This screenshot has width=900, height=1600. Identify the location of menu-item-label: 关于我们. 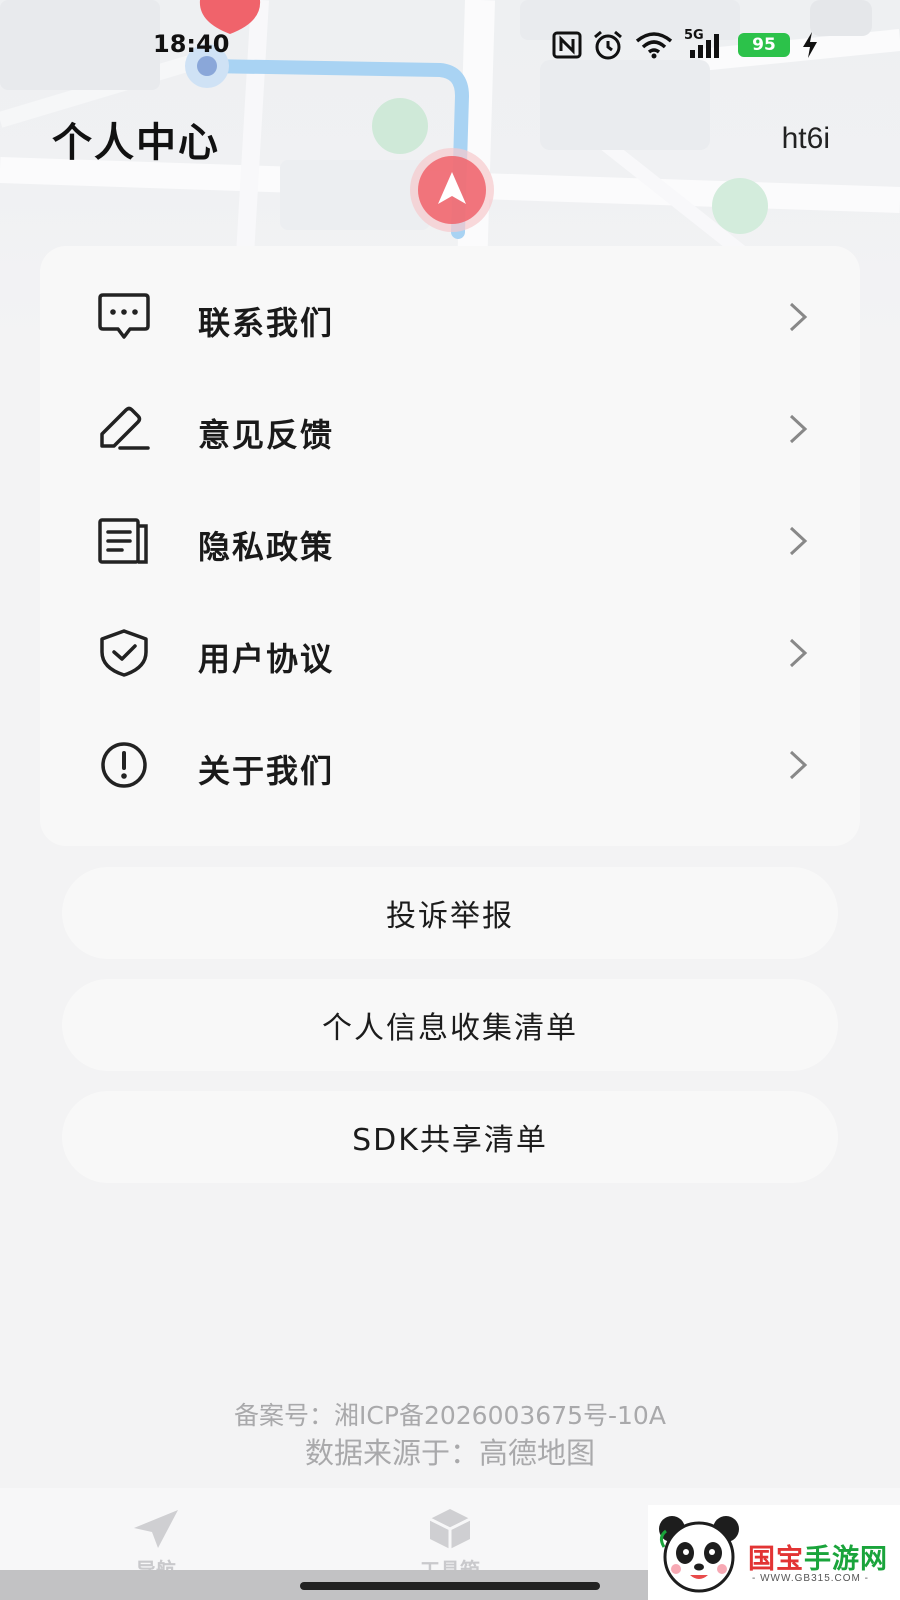
(266, 771).